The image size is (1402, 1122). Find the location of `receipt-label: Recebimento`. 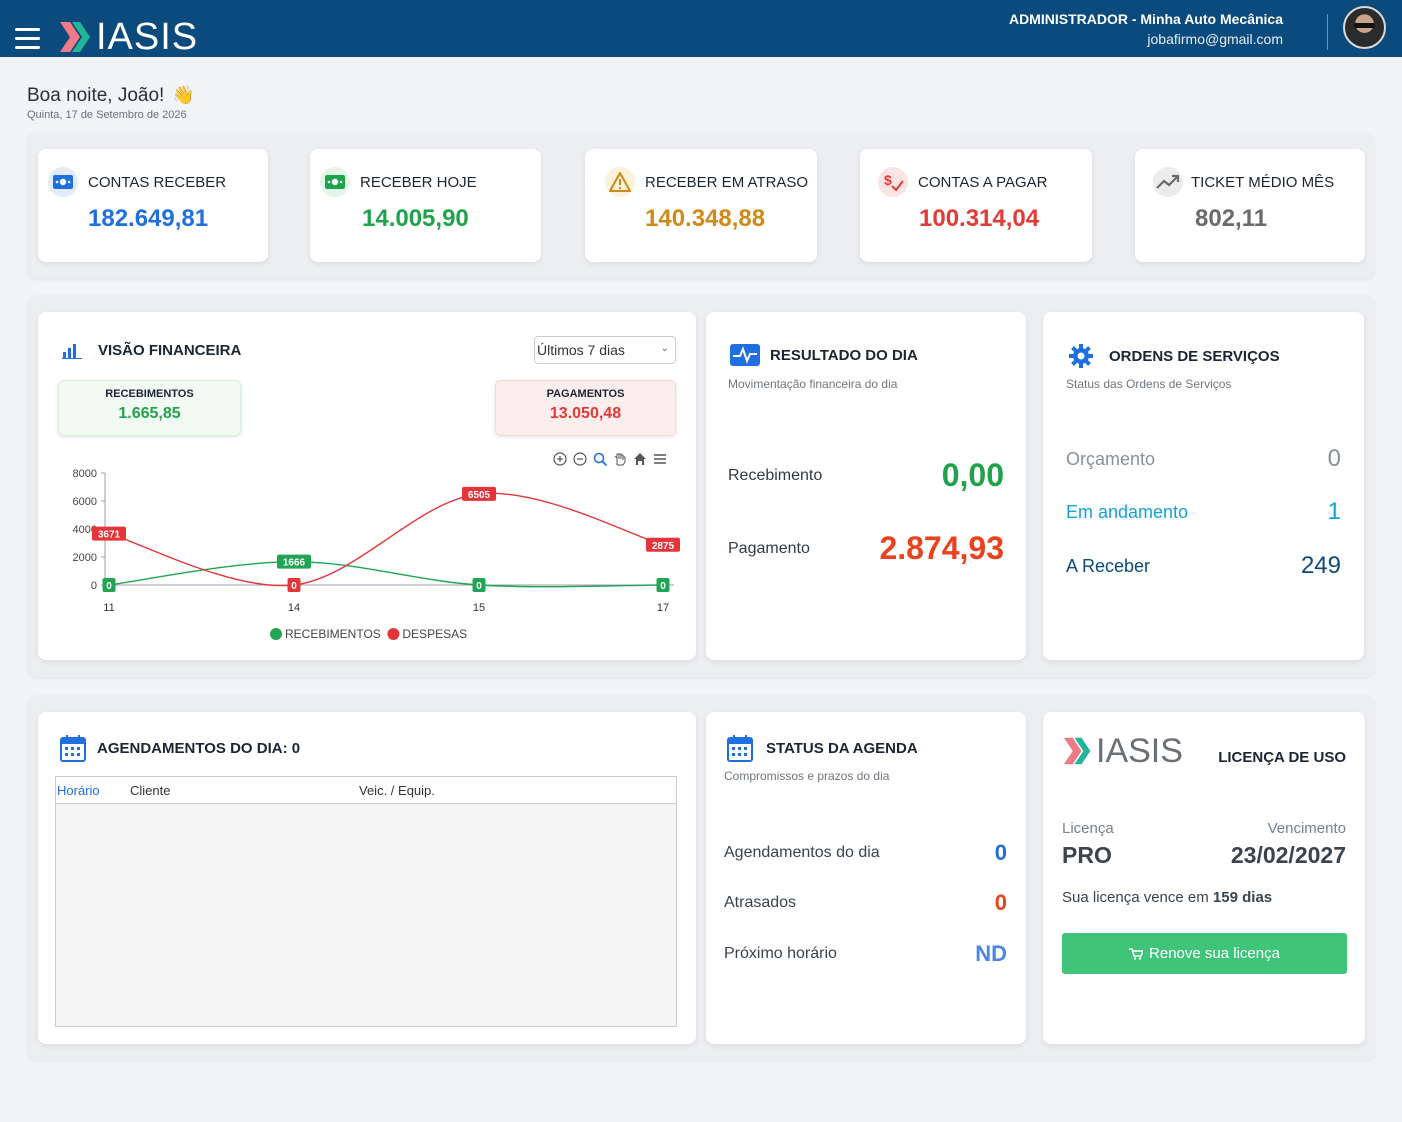

receipt-label: Recebimento is located at coordinates (775, 475).